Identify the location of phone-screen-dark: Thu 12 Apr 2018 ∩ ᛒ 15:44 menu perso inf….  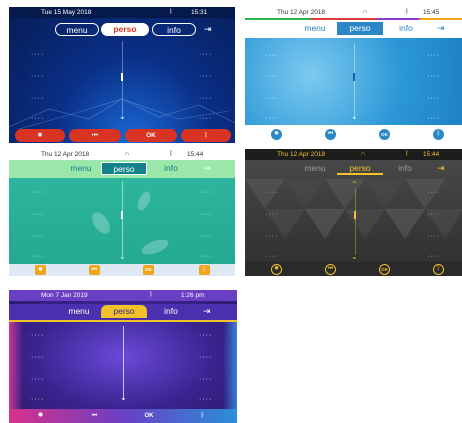
(353, 212).